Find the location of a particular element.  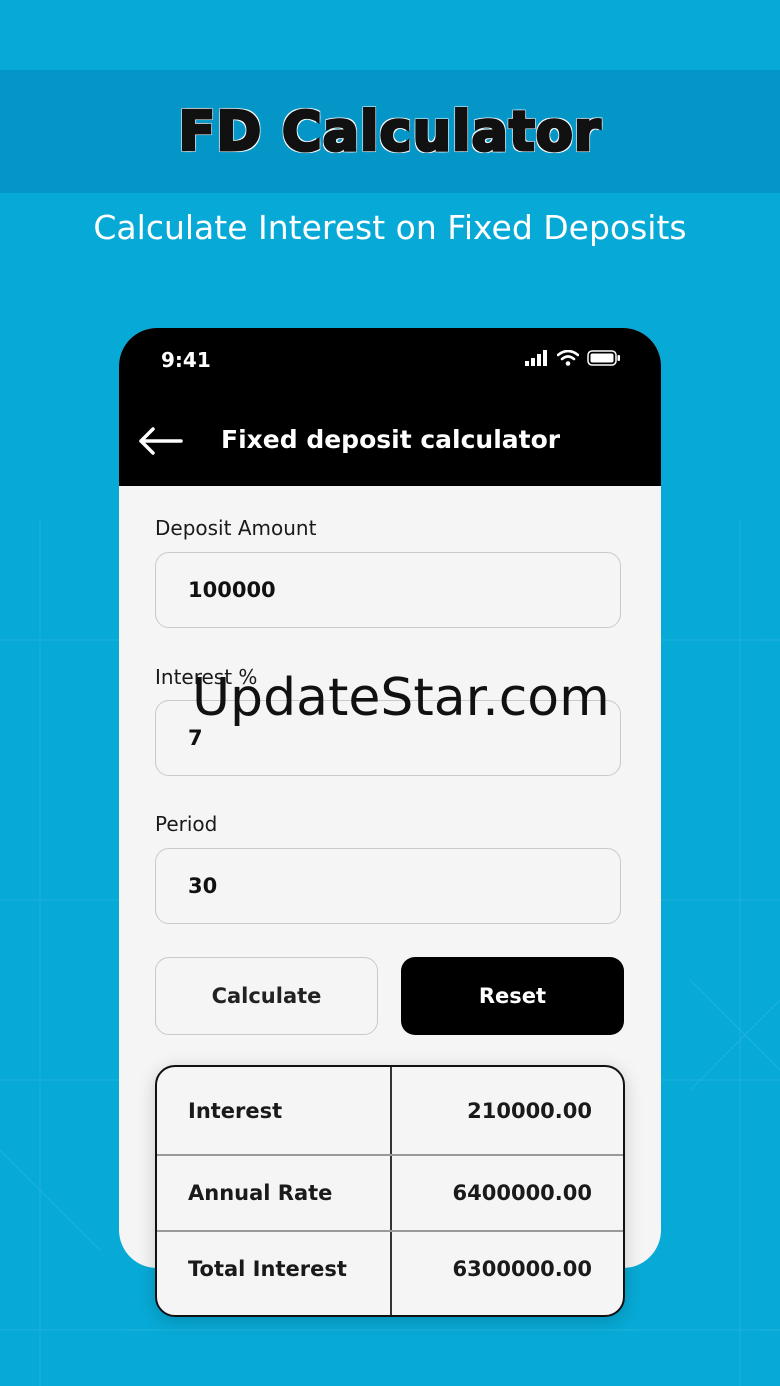

result-value: 6300000.00 is located at coordinates (522, 1269).